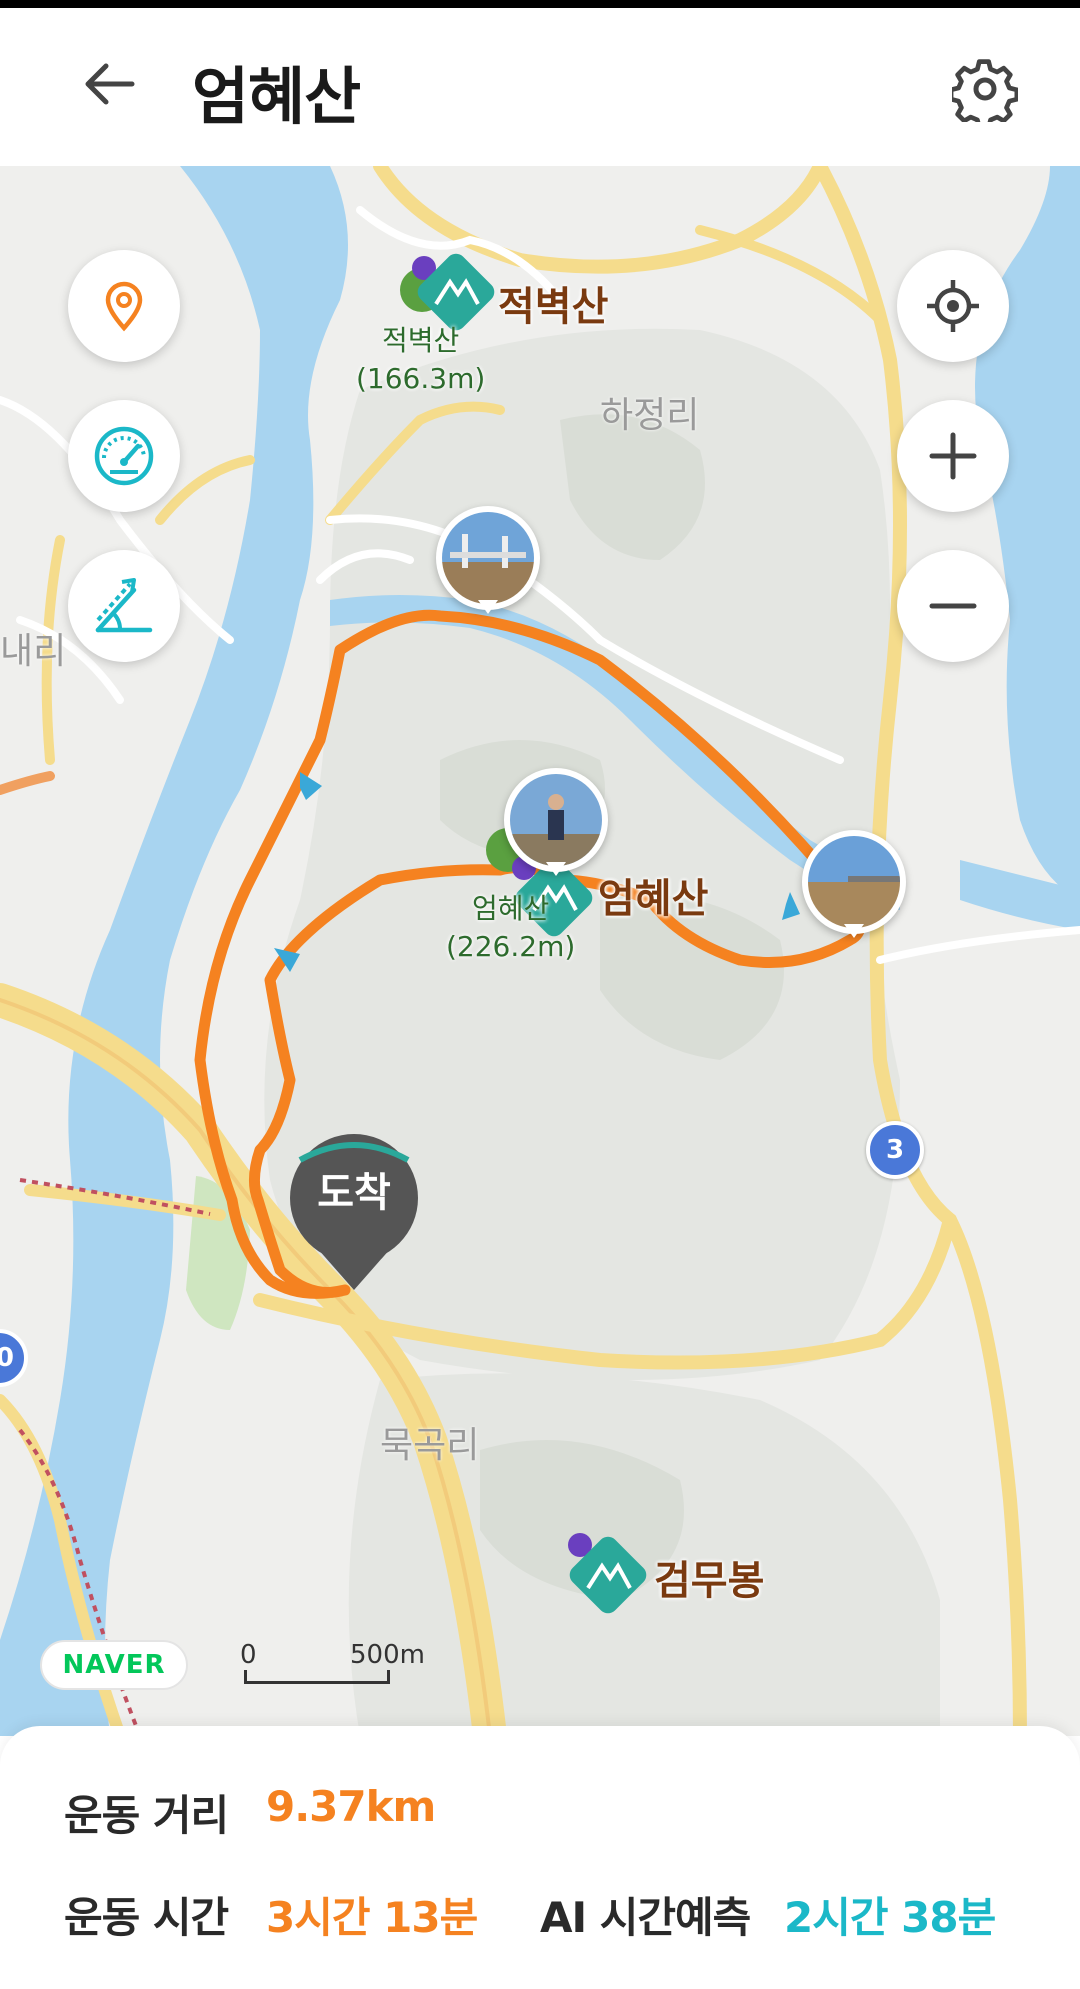 Image resolution: width=1080 pixels, height=1989 pixels. I want to click on slope-icon, so click(124, 605).